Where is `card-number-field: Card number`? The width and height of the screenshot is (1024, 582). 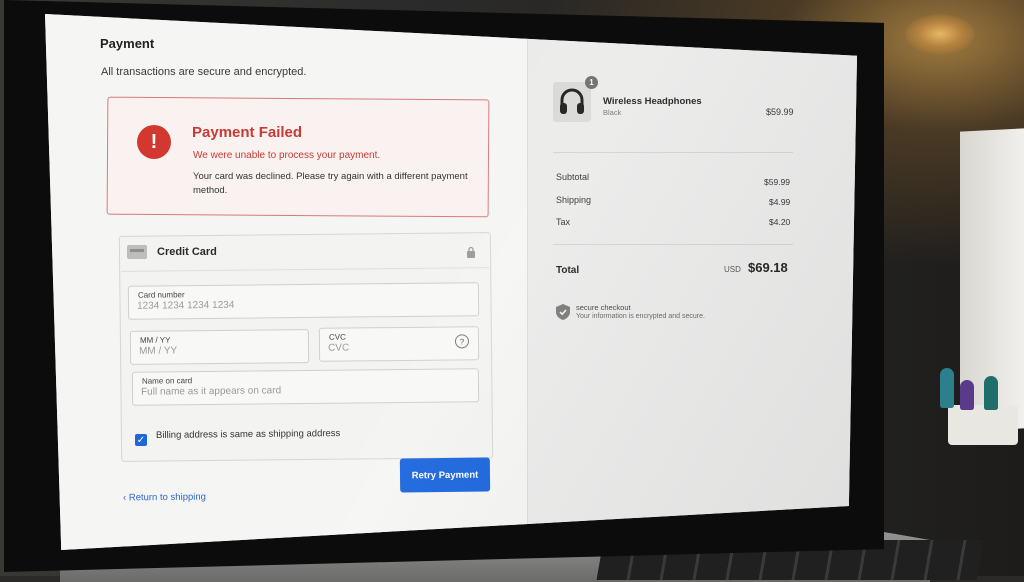
card-number-field: Card number is located at coordinates (303, 301).